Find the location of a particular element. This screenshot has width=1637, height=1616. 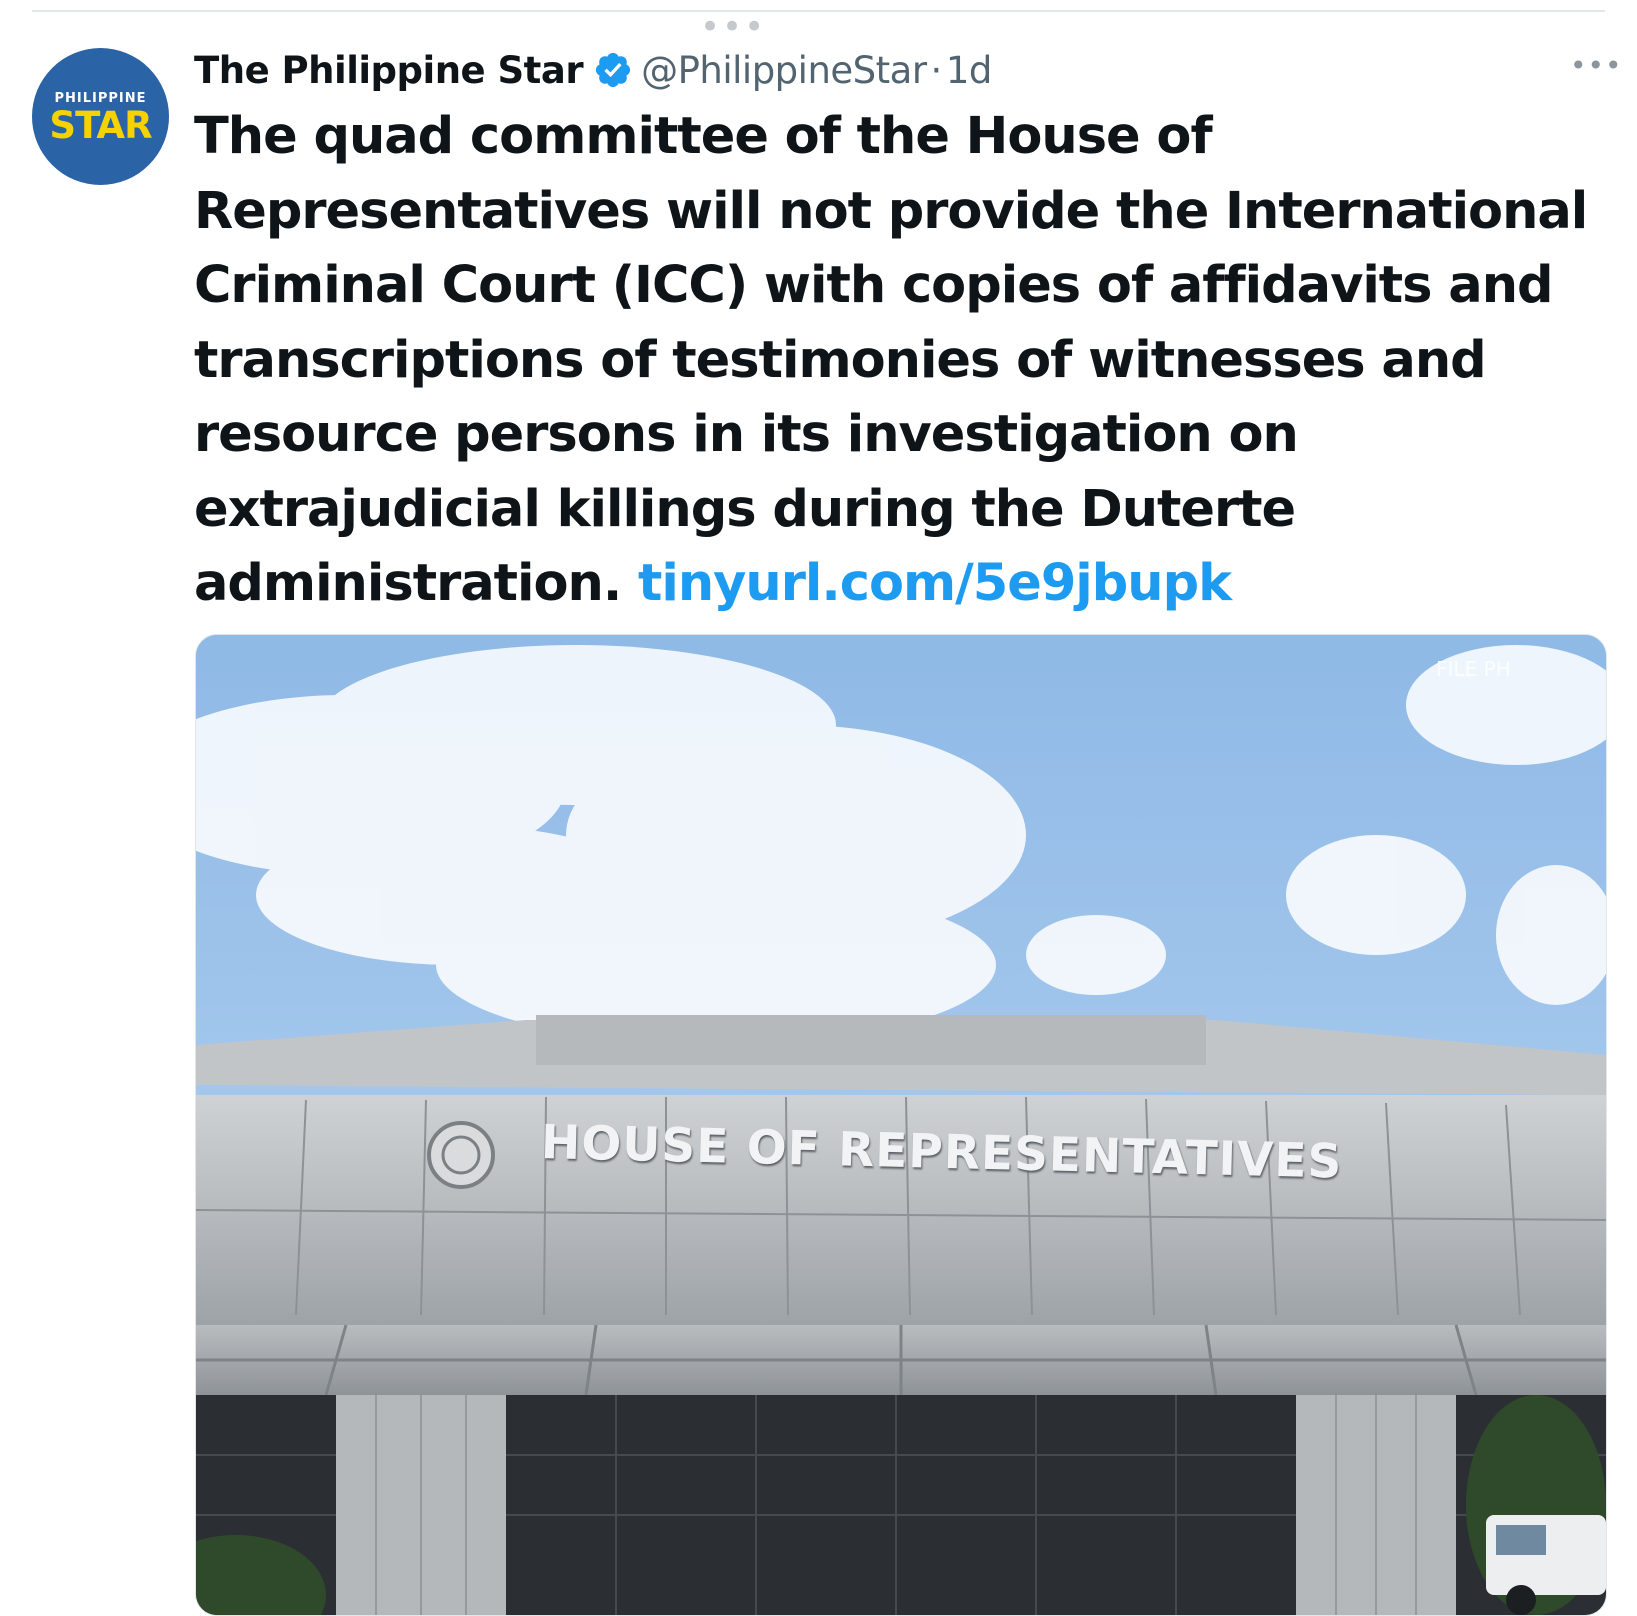

avatar-logo-big-text: STAR is located at coordinates (100, 125).